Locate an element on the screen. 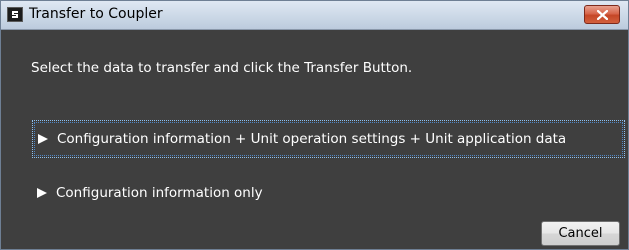 The width and height of the screenshot is (629, 250). close-icon is located at coordinates (602, 15).